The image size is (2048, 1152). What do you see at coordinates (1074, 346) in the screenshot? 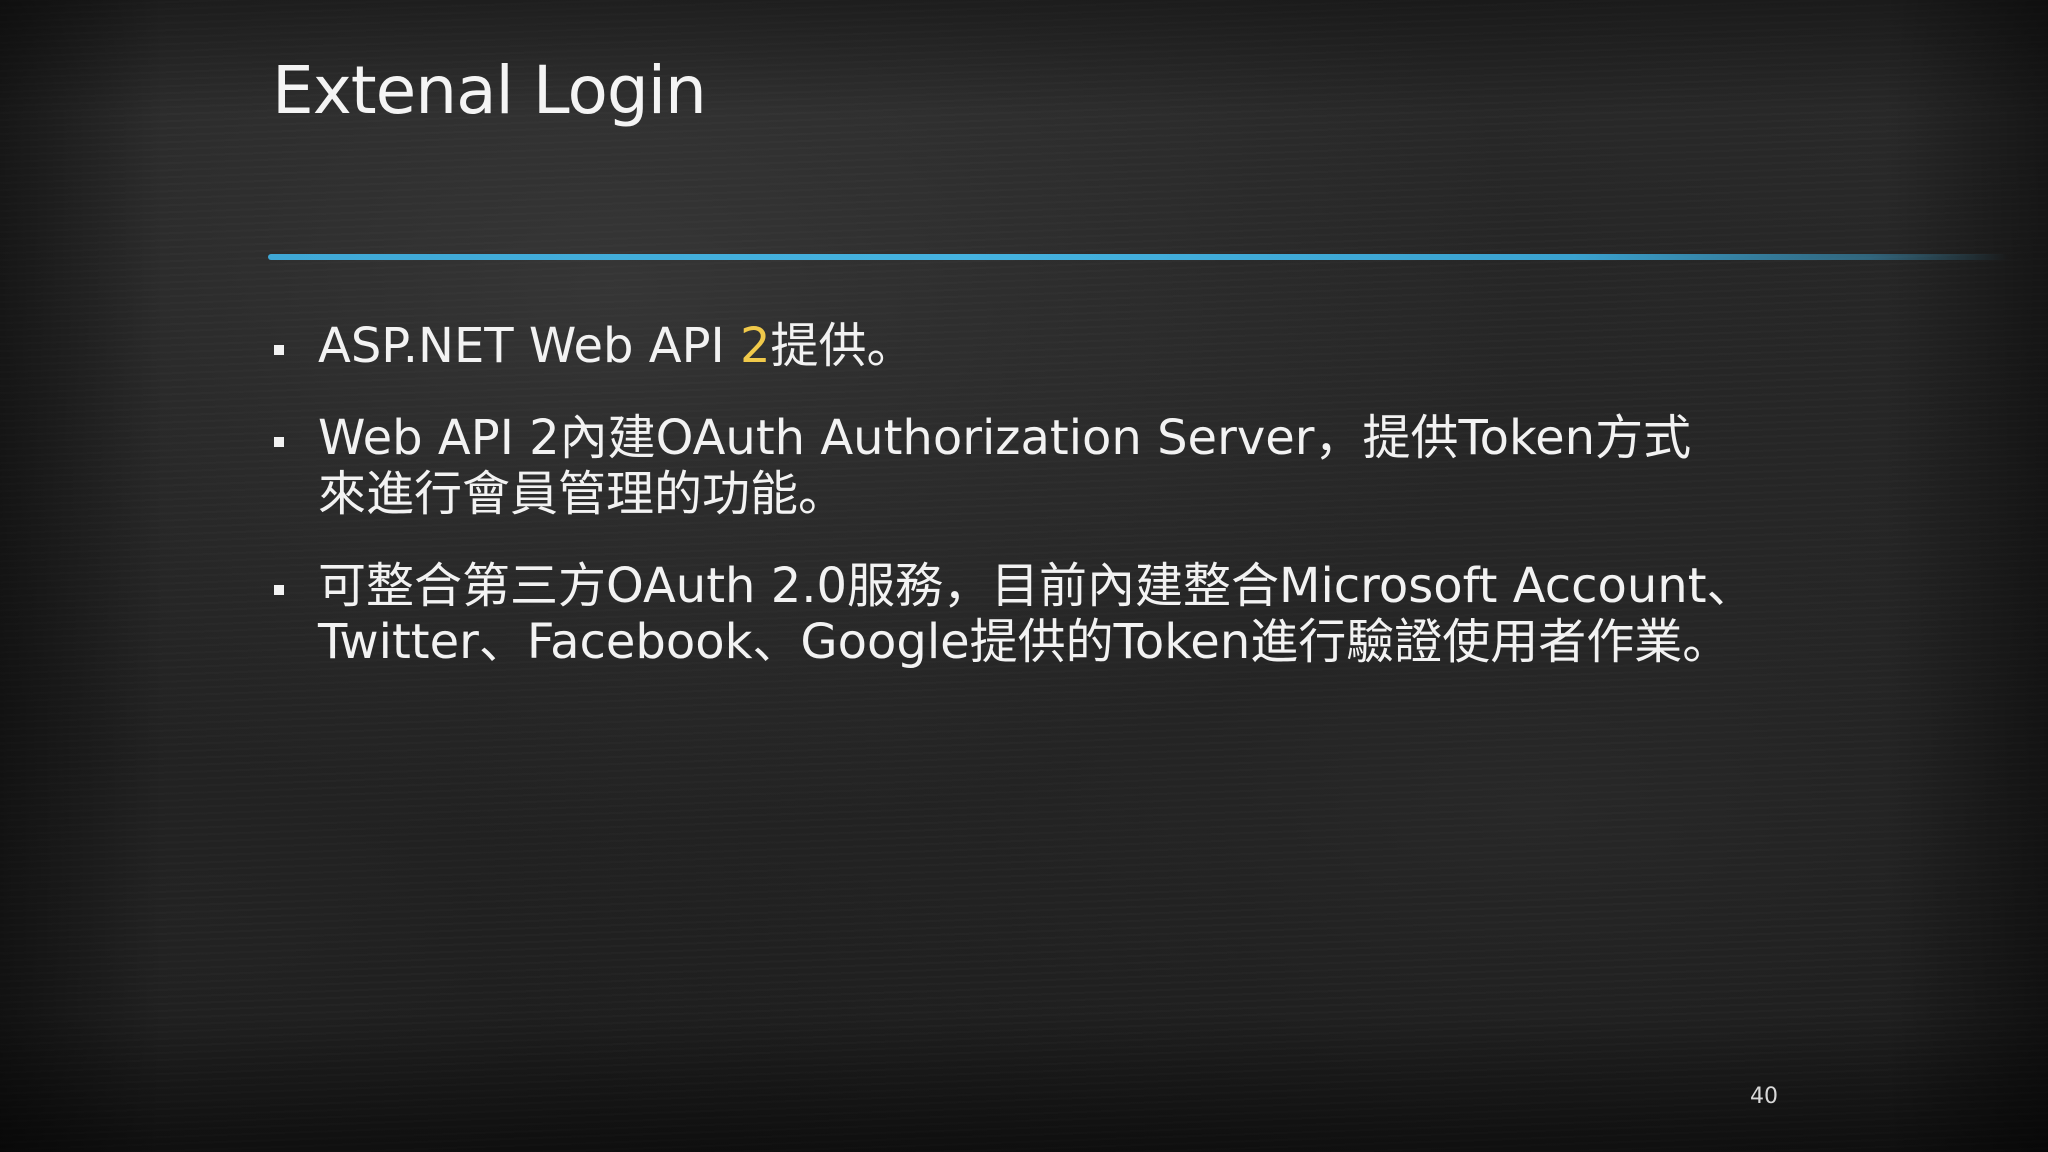
I see `bullet-line: ASP.NET Web API 2提供。` at bounding box center [1074, 346].